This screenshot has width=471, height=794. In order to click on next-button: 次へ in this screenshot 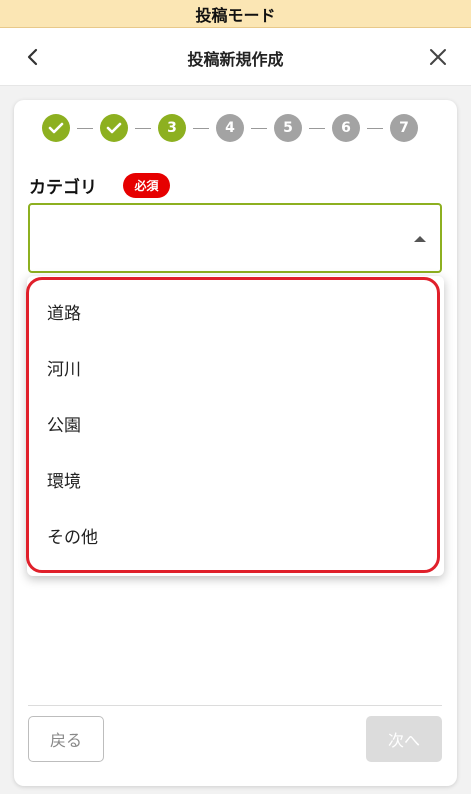, I will do `click(404, 739)`.